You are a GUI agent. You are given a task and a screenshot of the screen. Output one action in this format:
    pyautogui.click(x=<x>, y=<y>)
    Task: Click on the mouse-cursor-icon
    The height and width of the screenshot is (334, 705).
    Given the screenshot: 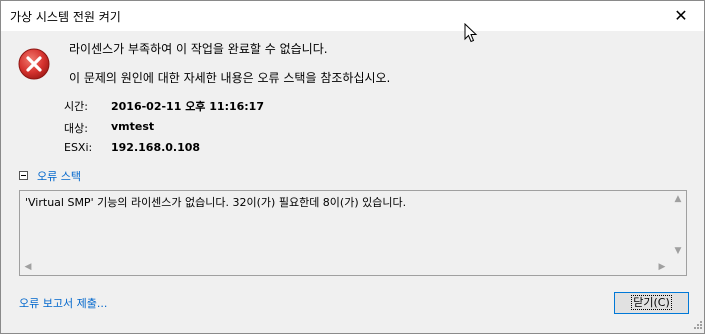 What is the action you would take?
    pyautogui.click(x=471, y=33)
    